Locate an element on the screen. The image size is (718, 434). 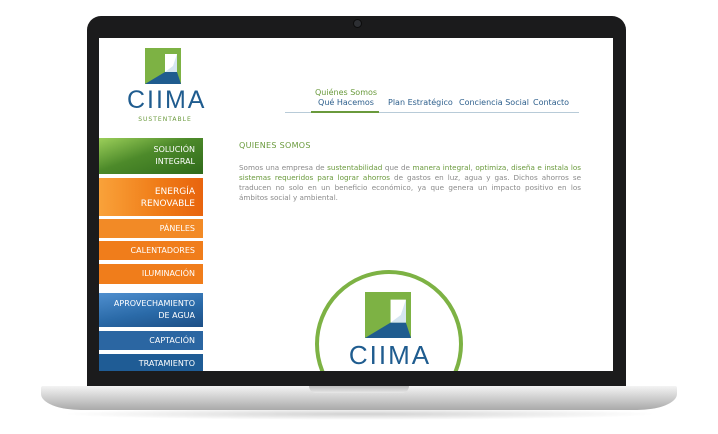
sidebar-item-paneles: PÁNELES is located at coordinates (151, 228).